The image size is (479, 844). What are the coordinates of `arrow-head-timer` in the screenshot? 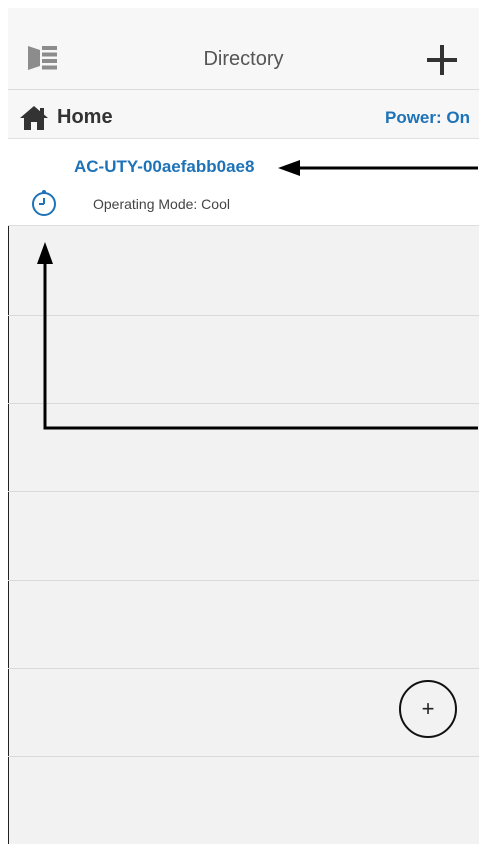 It's located at (45, 253).